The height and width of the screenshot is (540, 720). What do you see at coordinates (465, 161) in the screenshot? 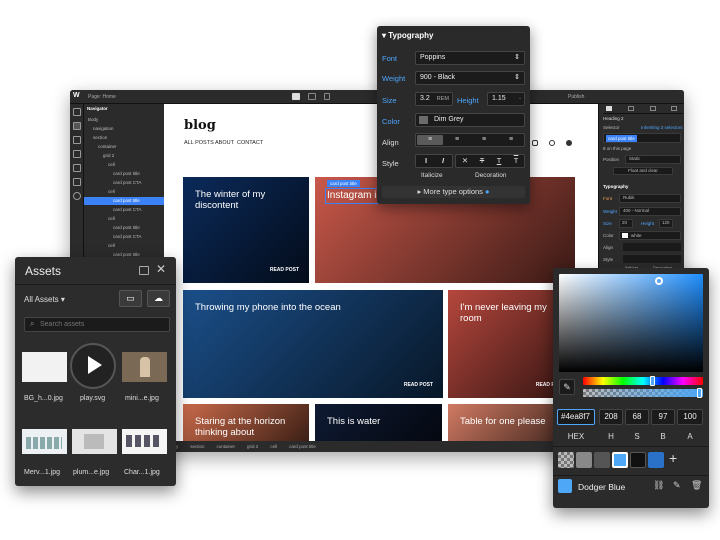
I see `no-decoration-icon: ✕` at bounding box center [465, 161].